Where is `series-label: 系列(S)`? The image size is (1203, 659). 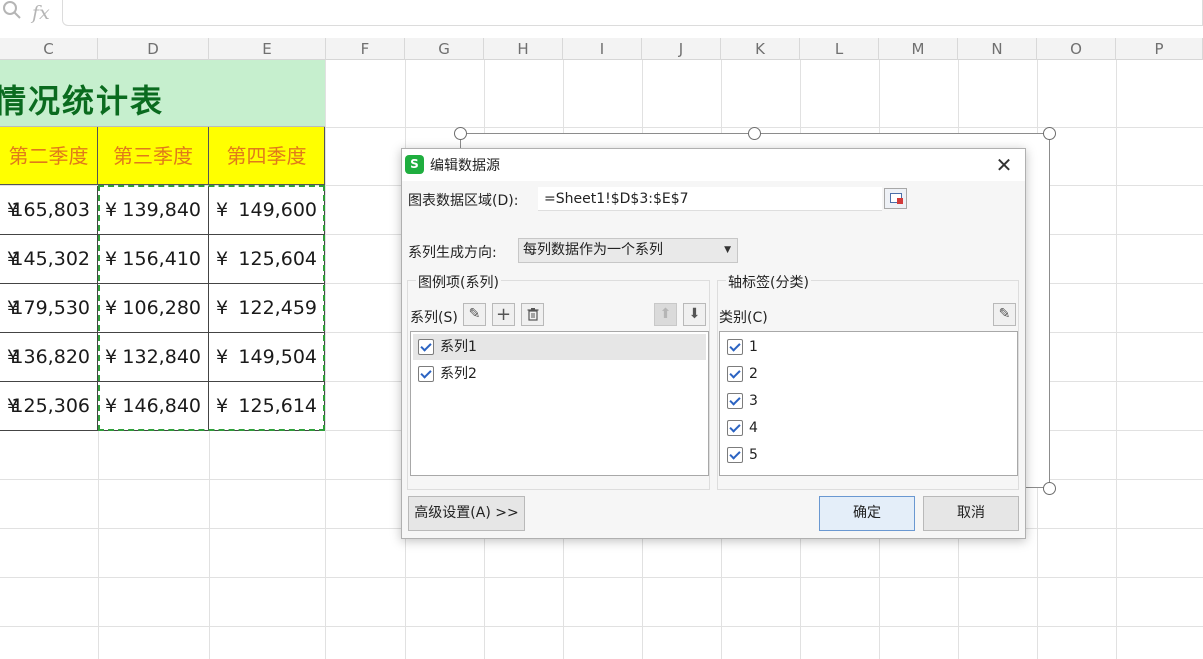 series-label: 系列(S) is located at coordinates (434, 318).